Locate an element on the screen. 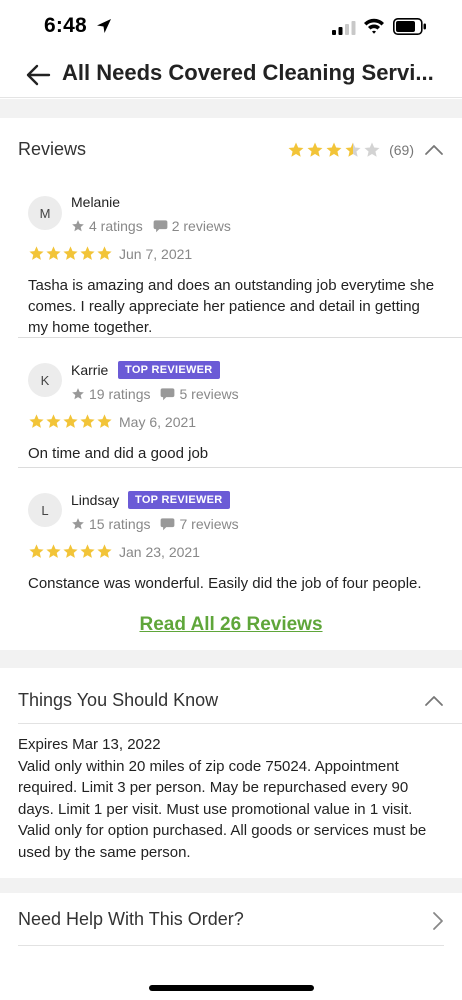 This screenshot has height=1000, width=462. home-indicator is located at coordinates (231, 988).